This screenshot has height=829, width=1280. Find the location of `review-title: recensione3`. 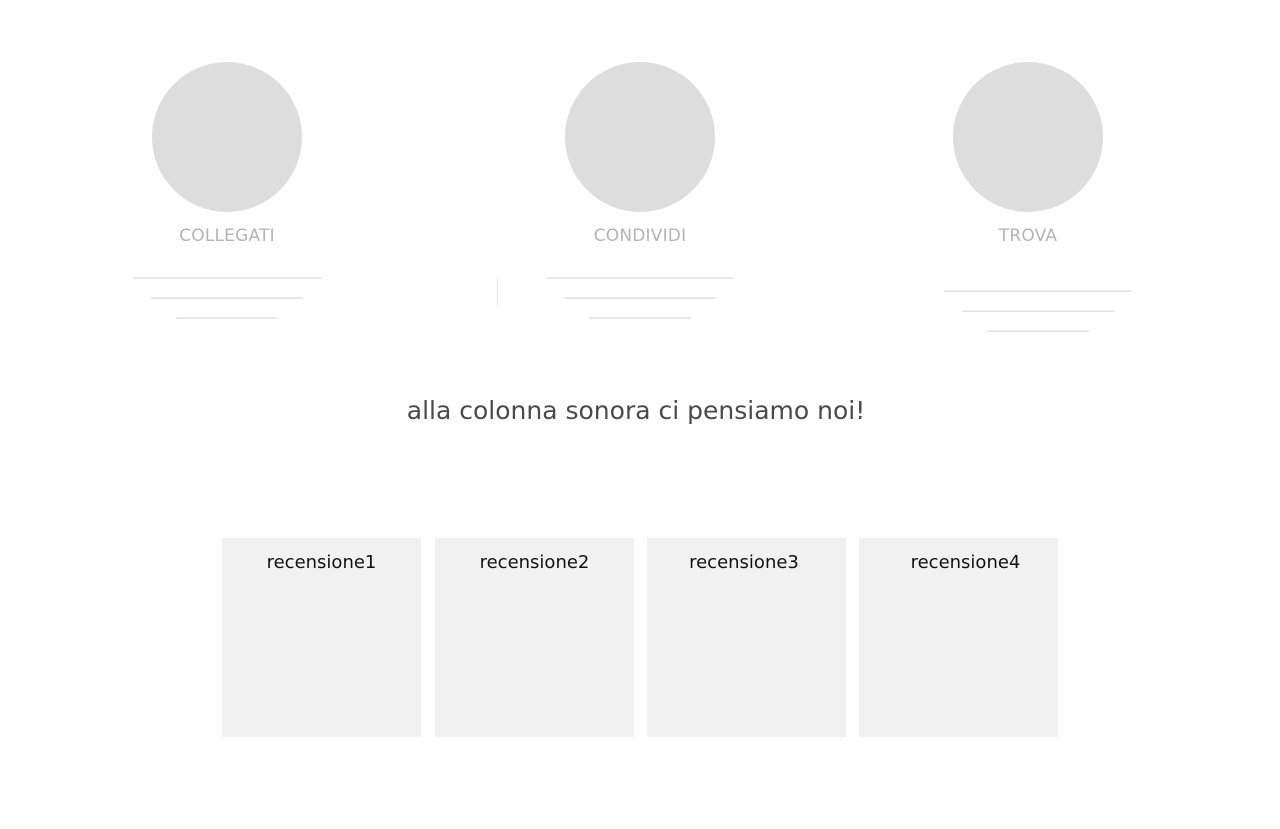

review-title: recensione3 is located at coordinates (744, 562).